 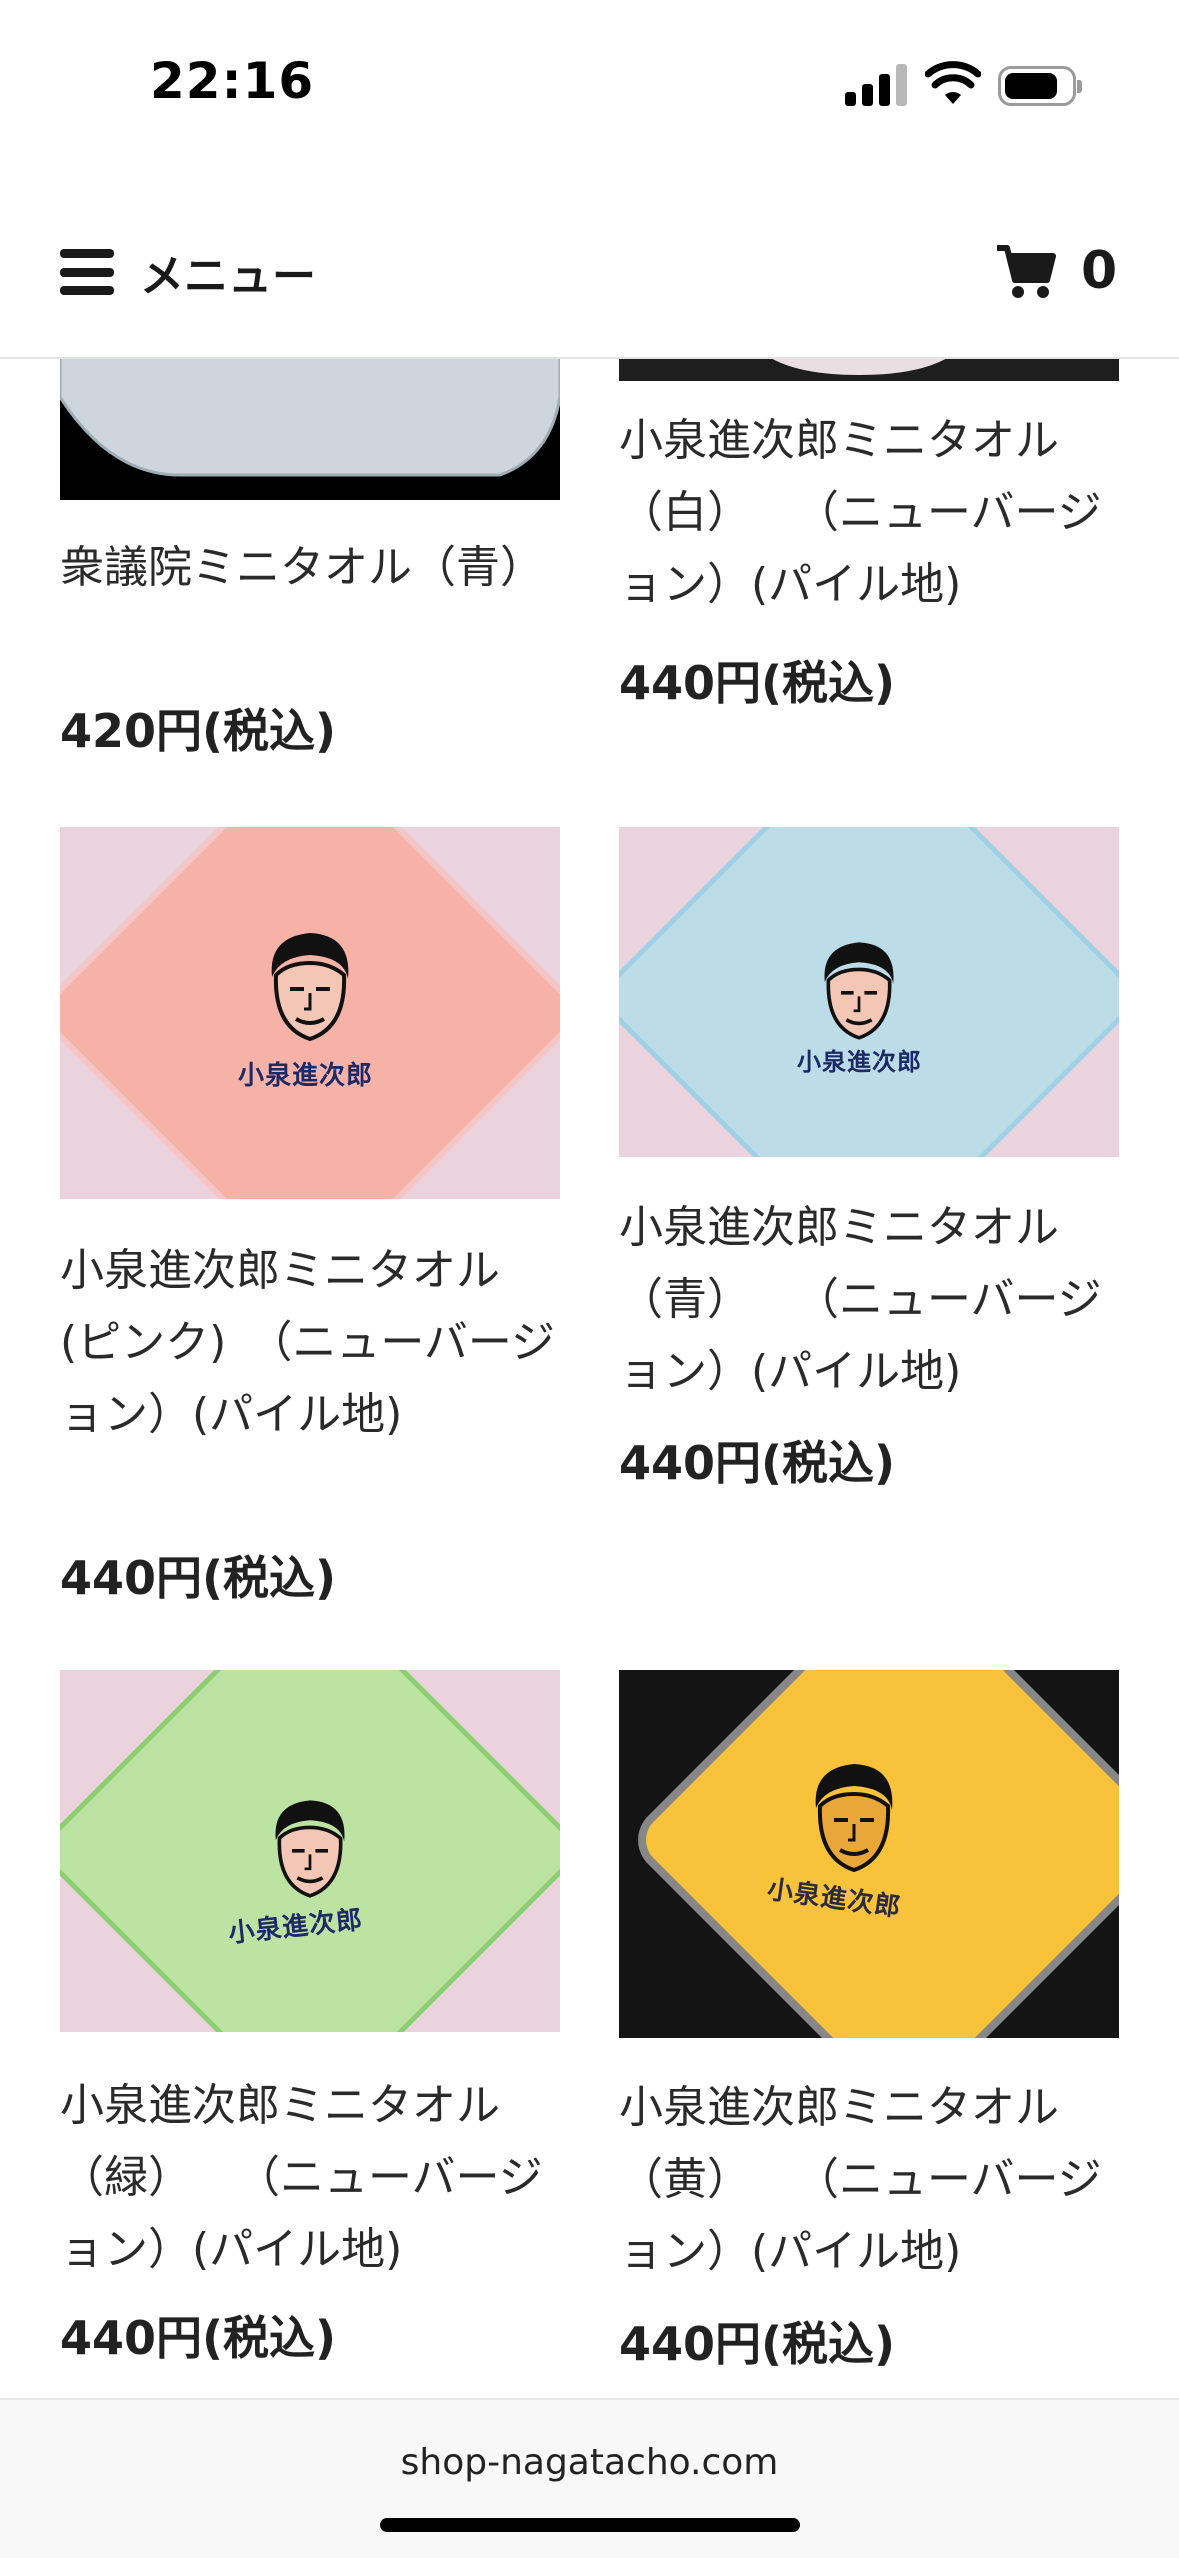 What do you see at coordinates (869, 513) in the screenshot?
I see `product-name: 小泉進次郎ミニタオル（白） （ニューバージョン）(パイル地)` at bounding box center [869, 513].